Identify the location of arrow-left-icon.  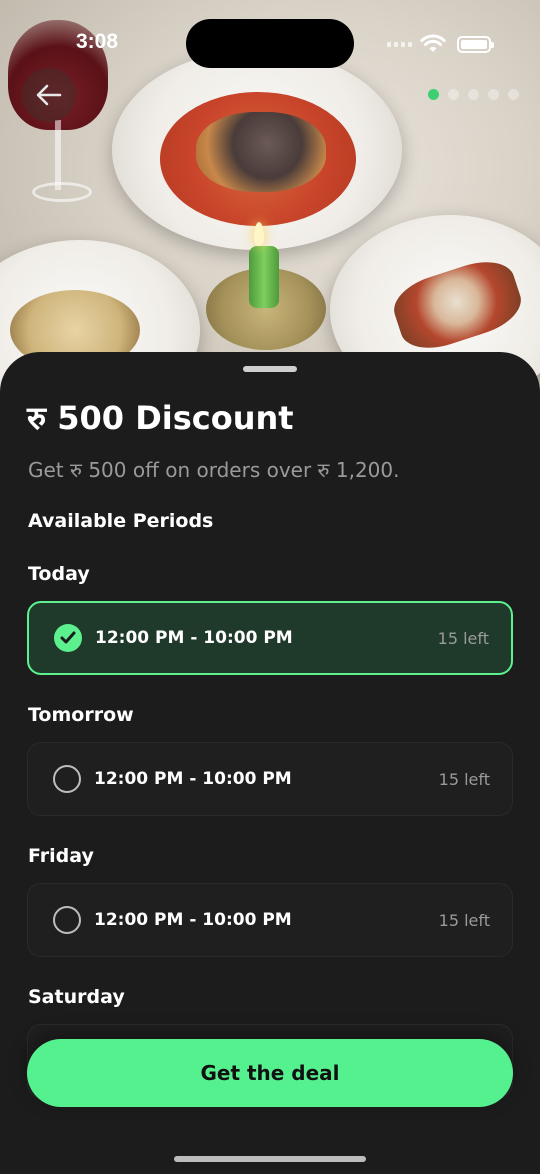
(49, 95).